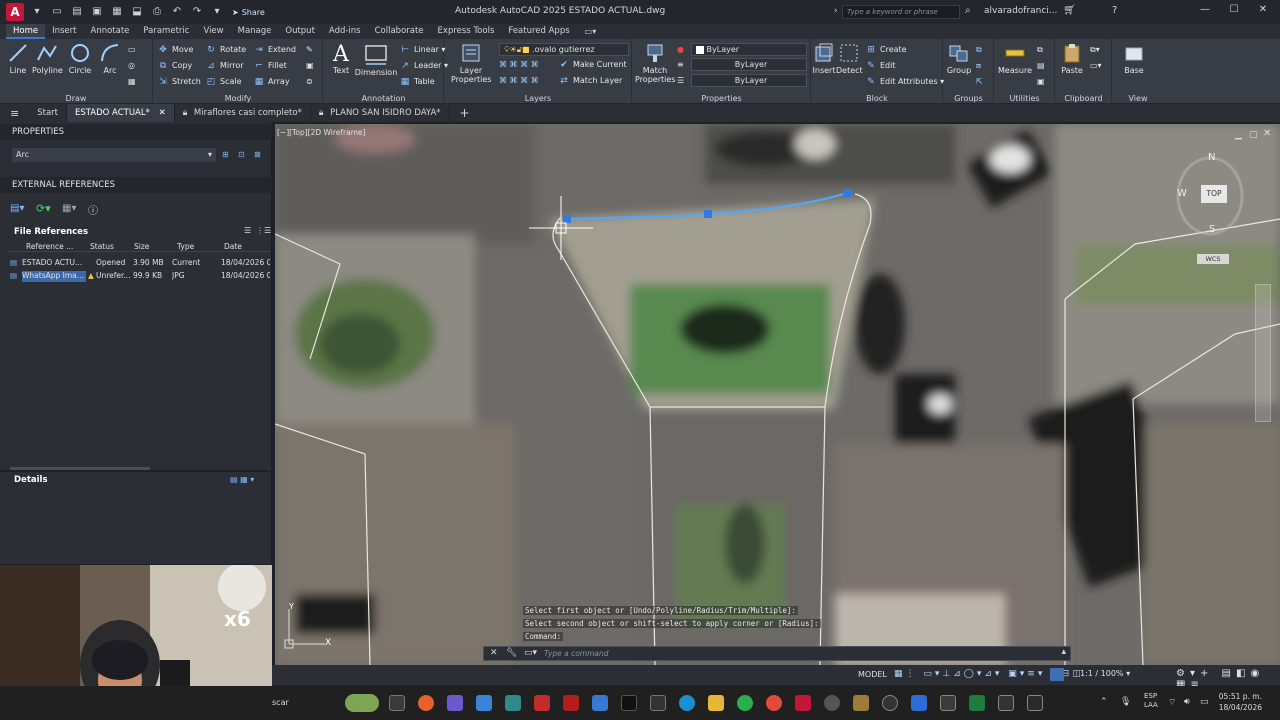 This screenshot has height=720, width=1280. Describe the element at coordinates (749, 80) in the screenshot. I see `lineweight-dropdown: ByLayer` at that location.